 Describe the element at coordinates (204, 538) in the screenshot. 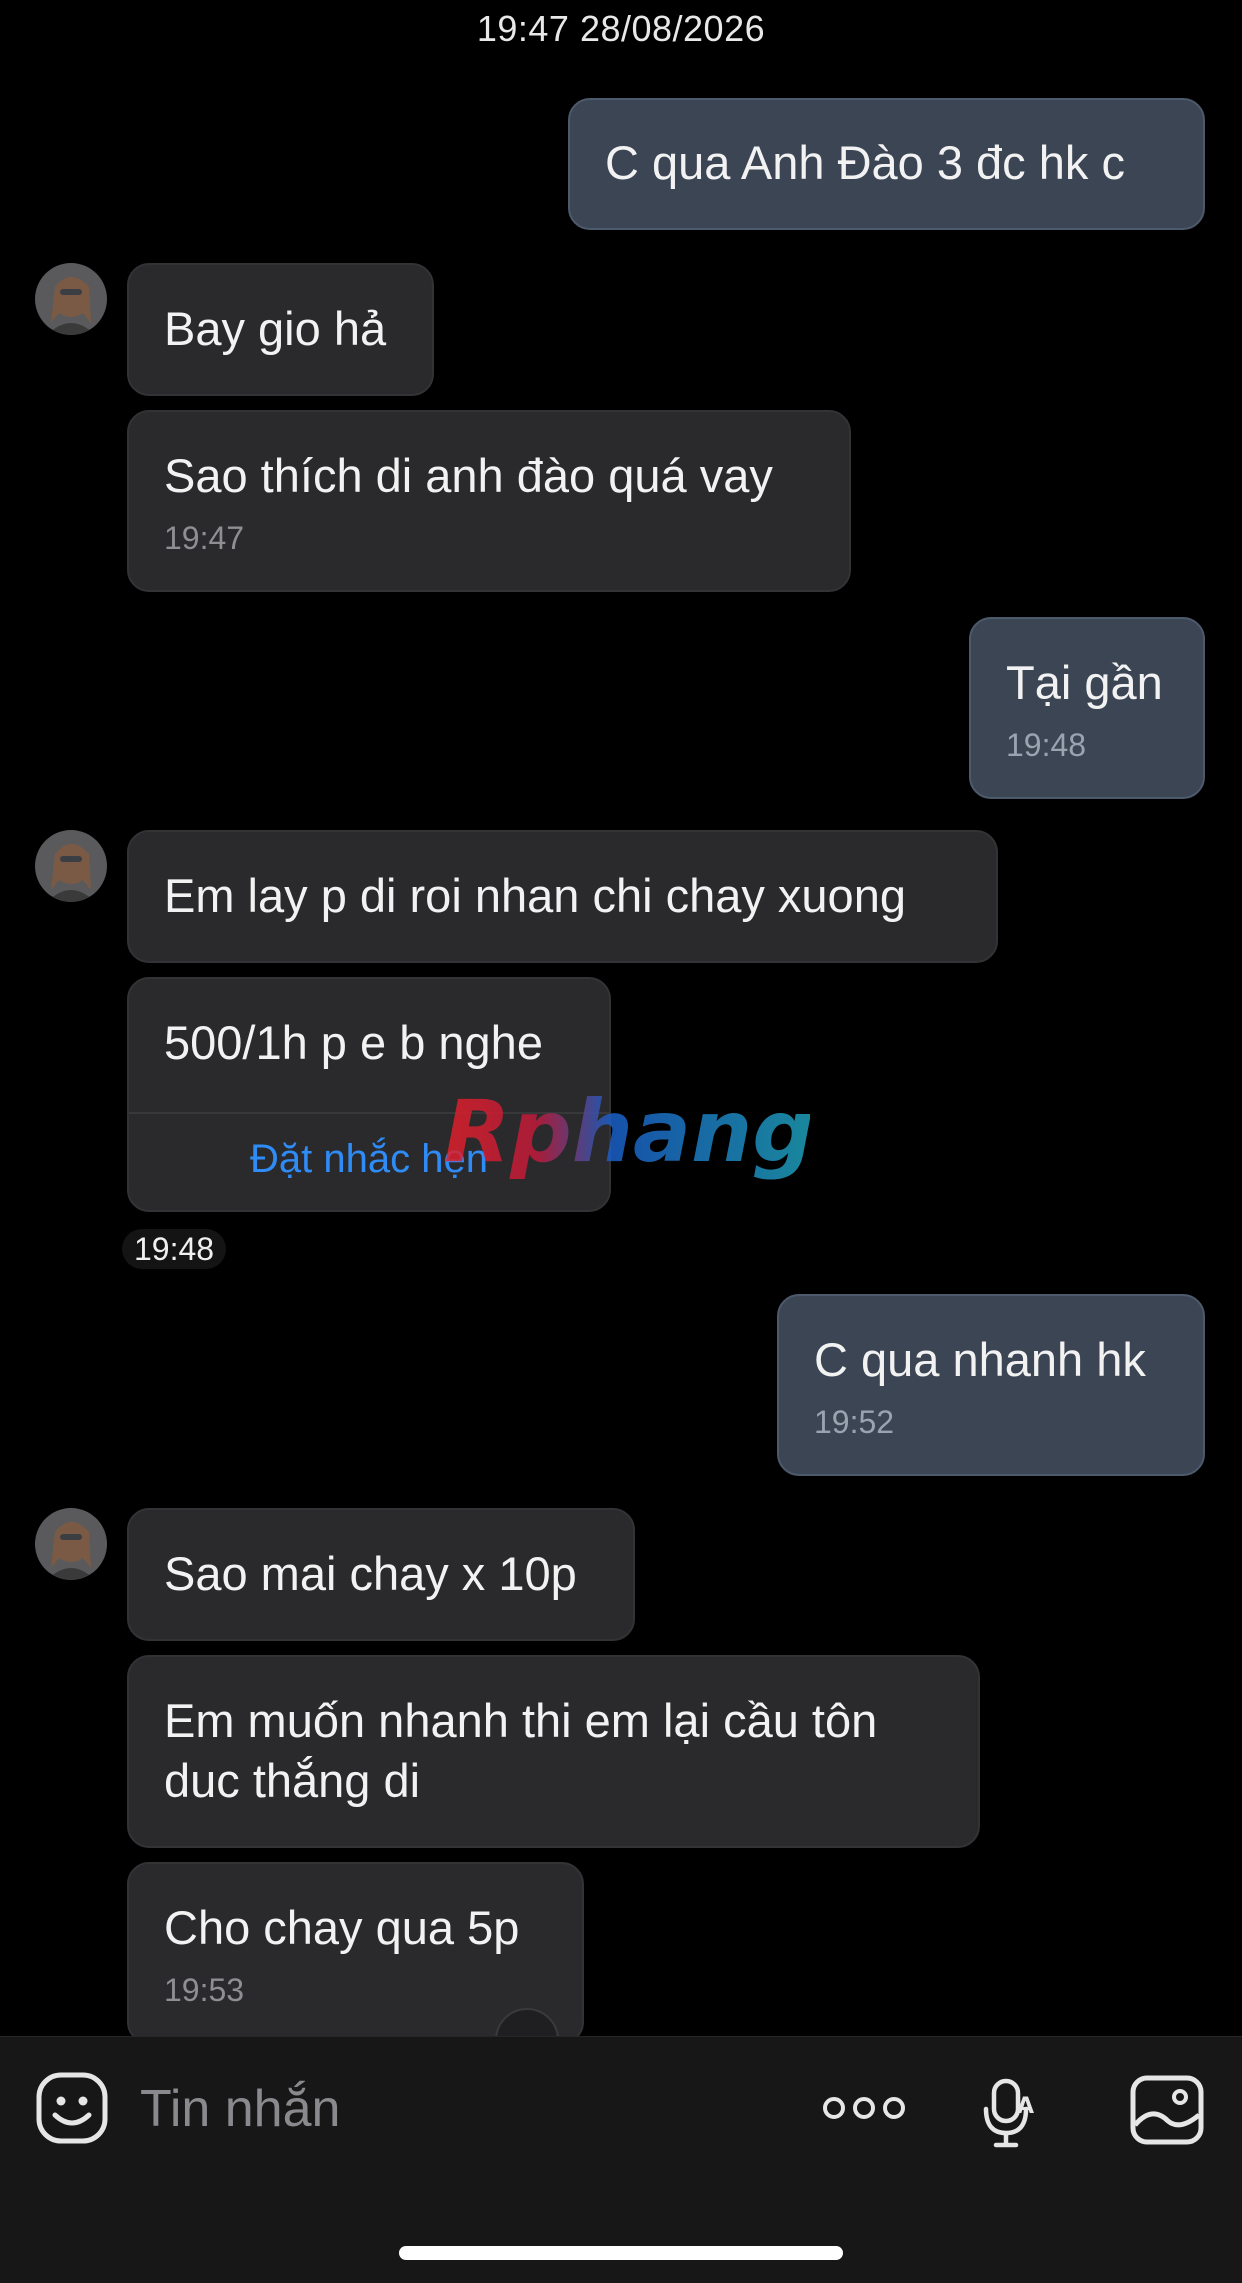

I see `message-time: 19:47` at that location.